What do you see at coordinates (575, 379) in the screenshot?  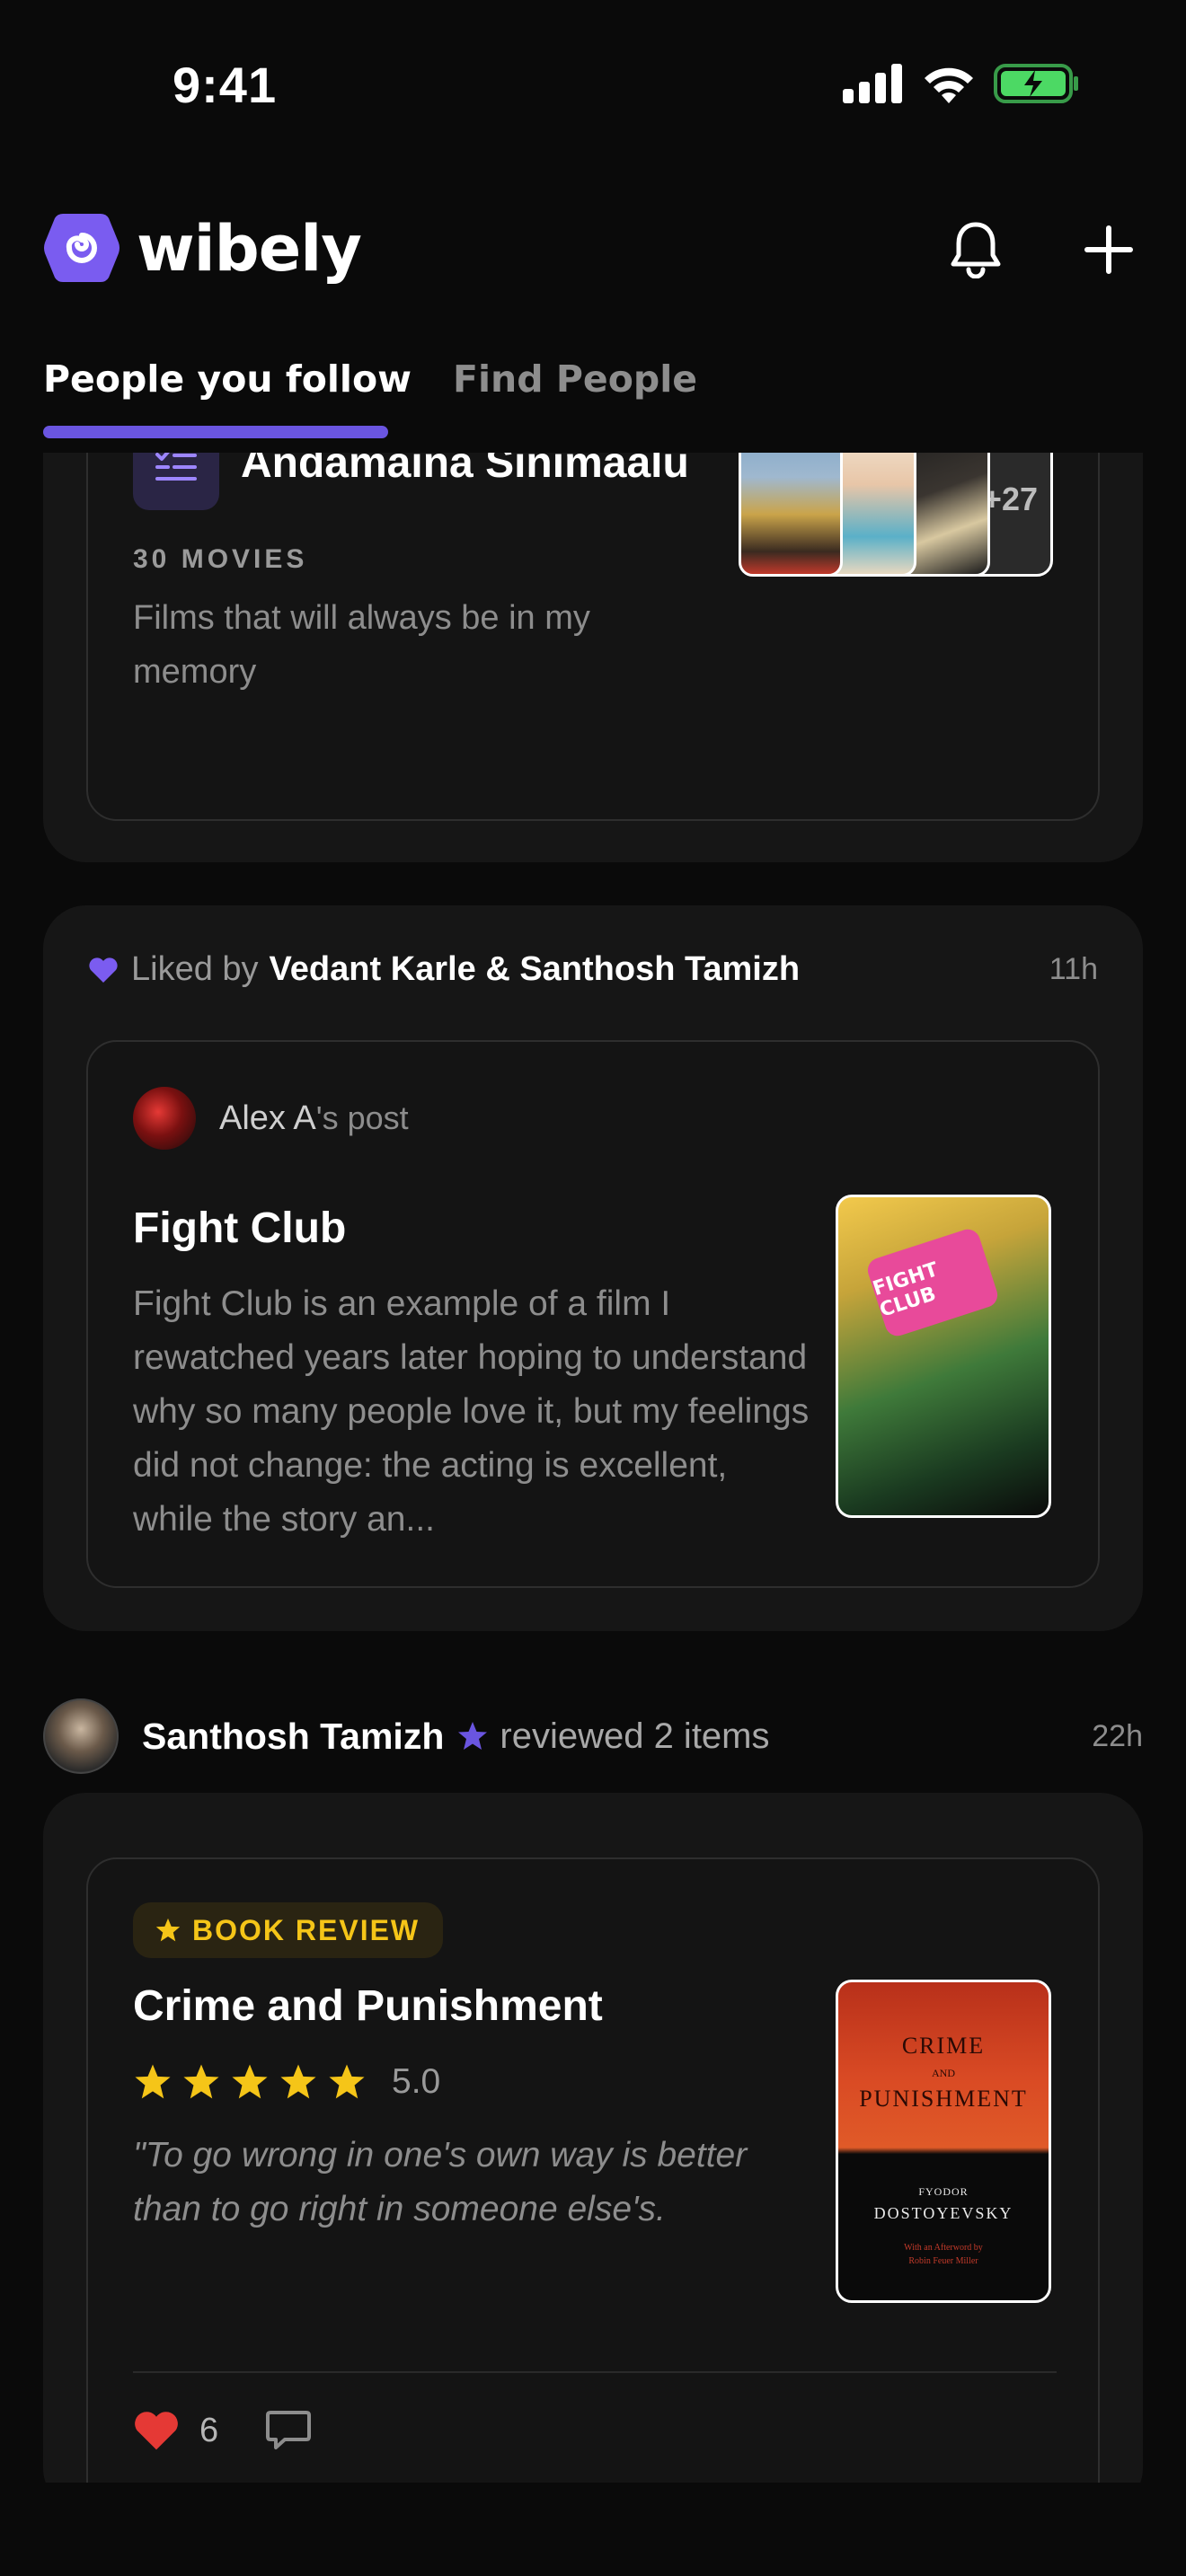 I see `tab-find-people: Find People` at bounding box center [575, 379].